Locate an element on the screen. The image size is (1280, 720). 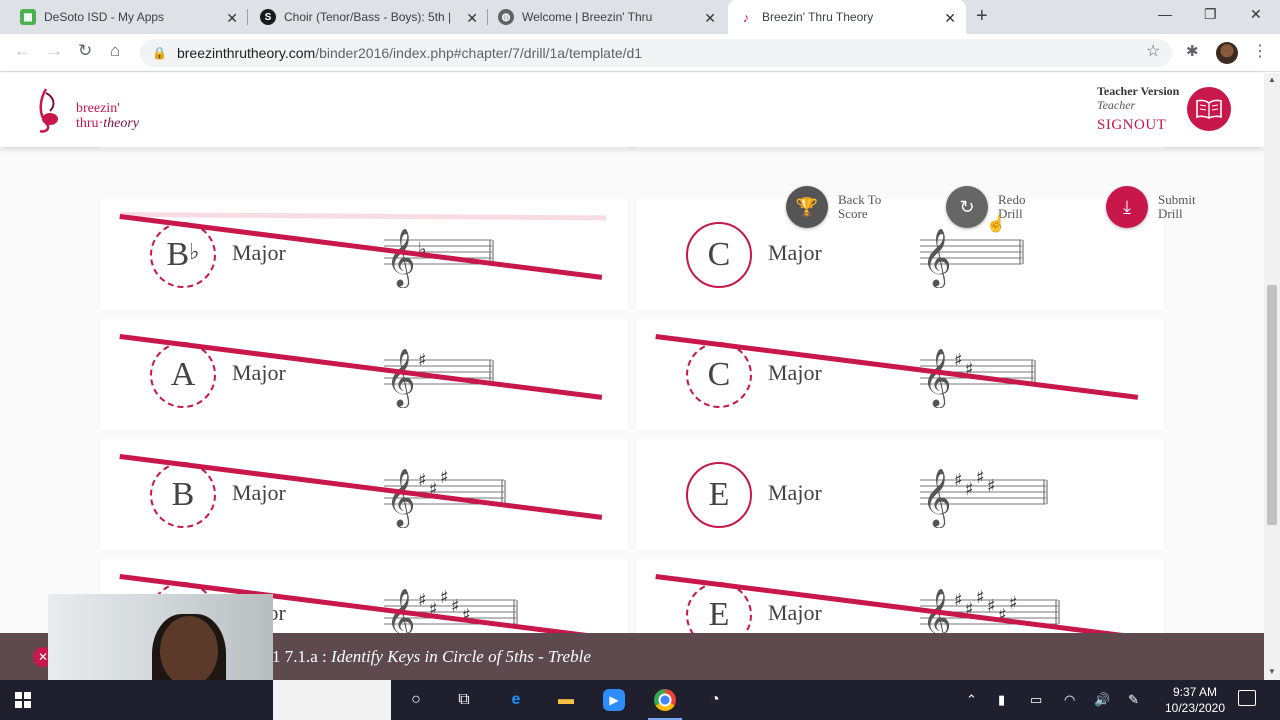
key-note: C is located at coordinates (719, 254).